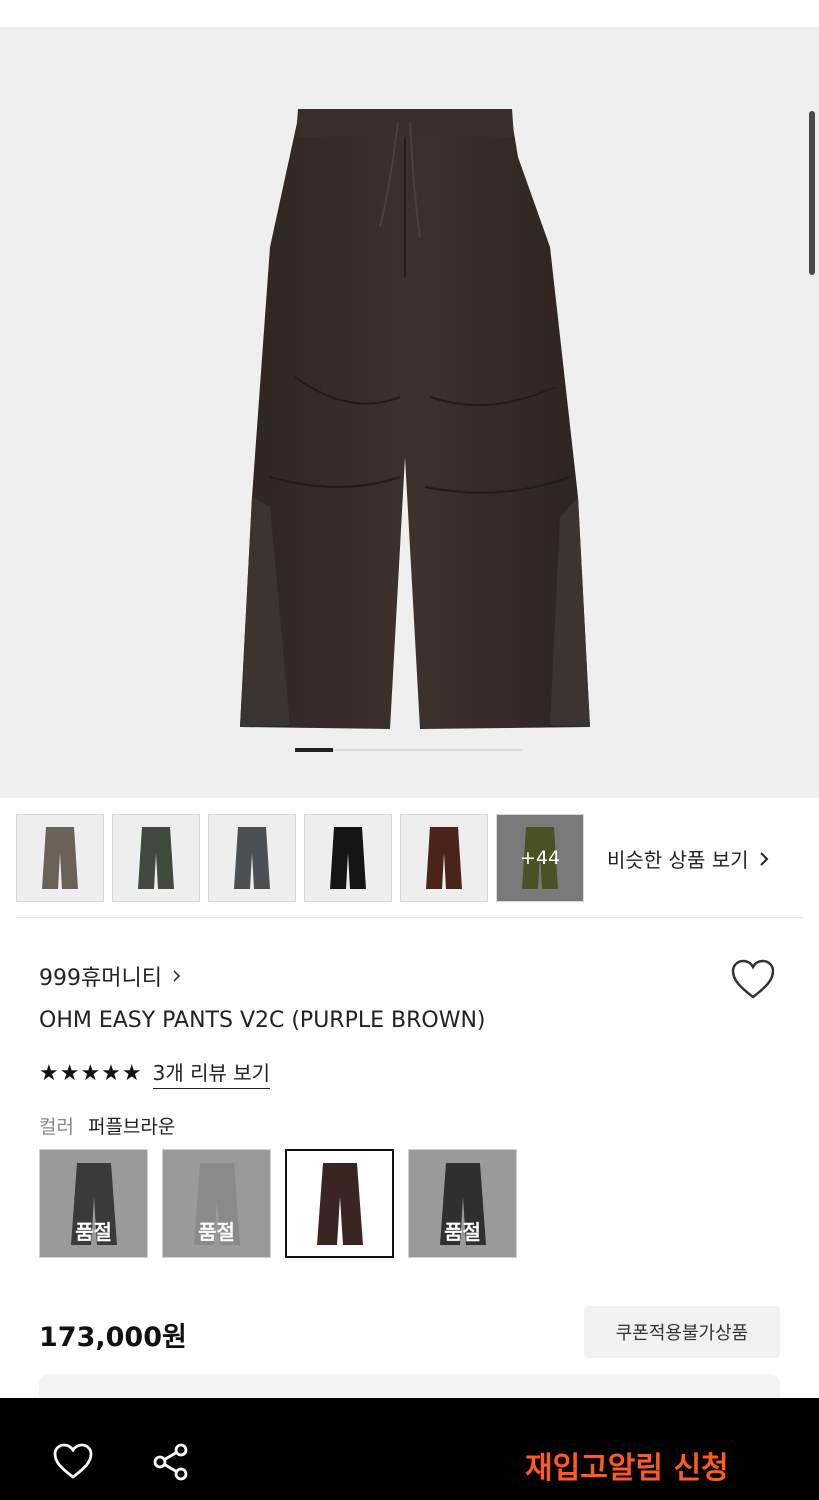 The height and width of the screenshot is (1500, 819). I want to click on color-value: 퍼플브라운, so click(131, 1127).